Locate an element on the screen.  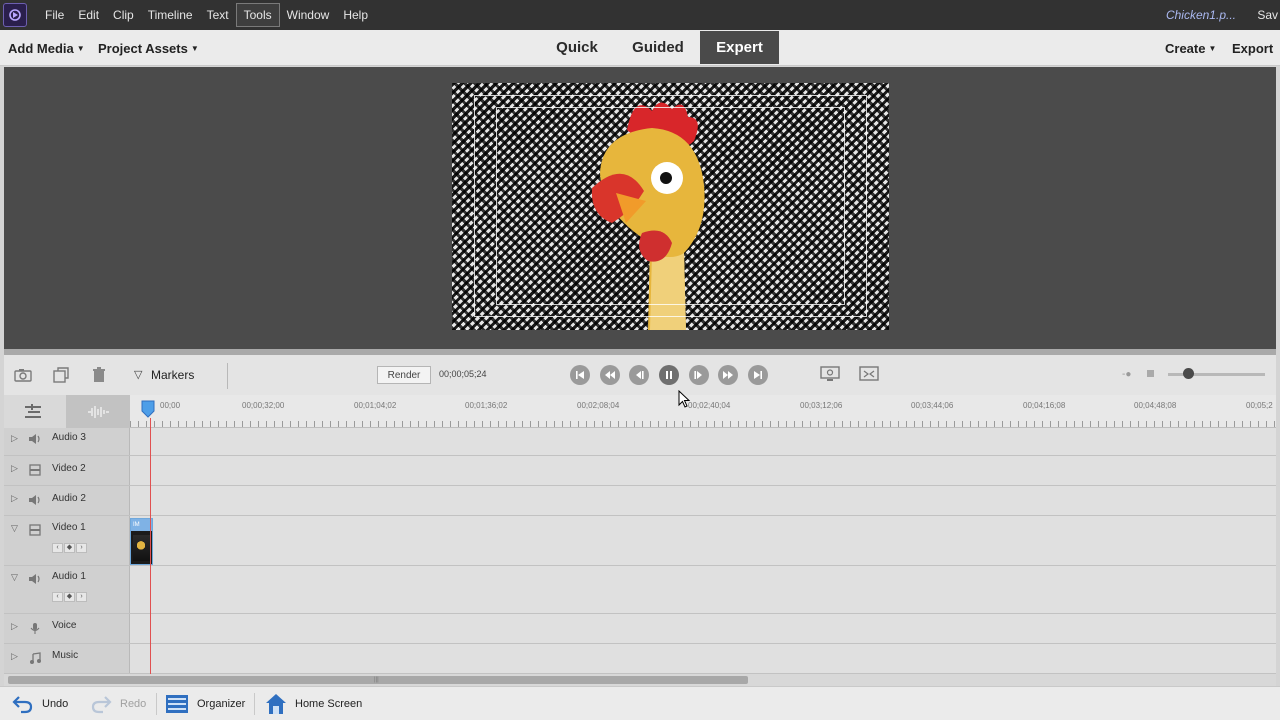
add-media-button: Add Media ▼ is located at coordinates (46, 48).